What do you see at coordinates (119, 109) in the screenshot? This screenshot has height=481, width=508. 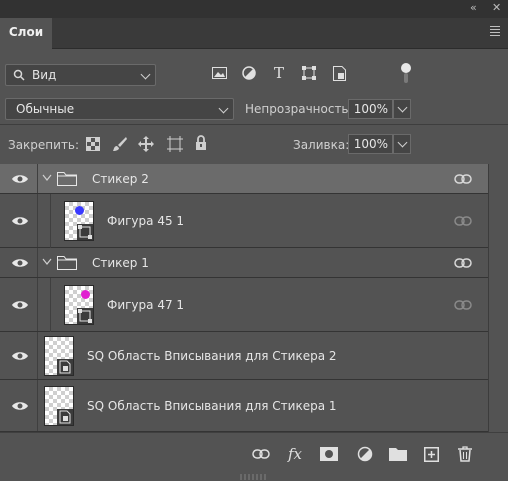 I see `blend-mode-select: Обычные` at bounding box center [119, 109].